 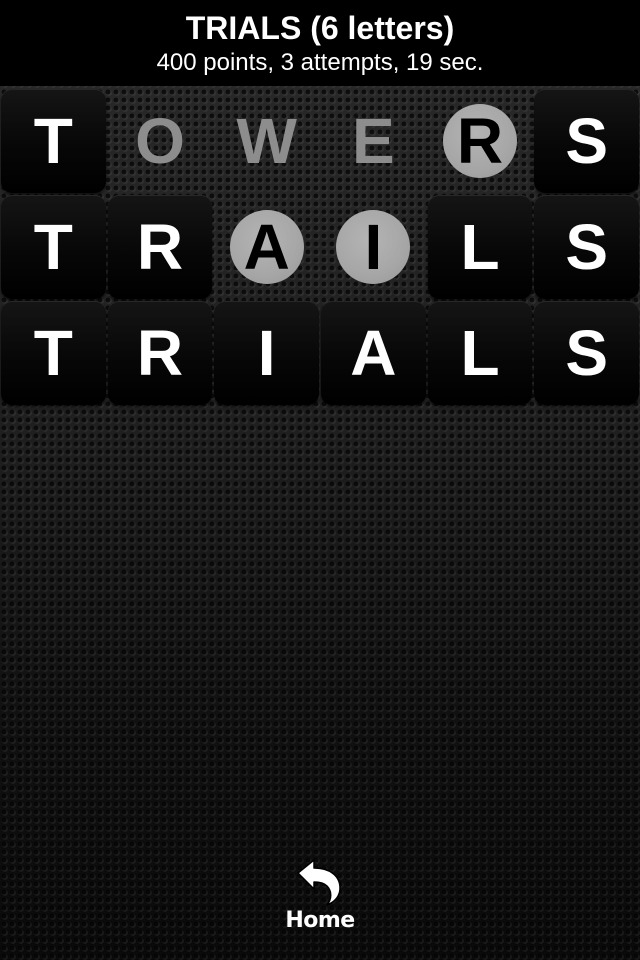 I want to click on letter-tile-correct: I, so click(x=266, y=353).